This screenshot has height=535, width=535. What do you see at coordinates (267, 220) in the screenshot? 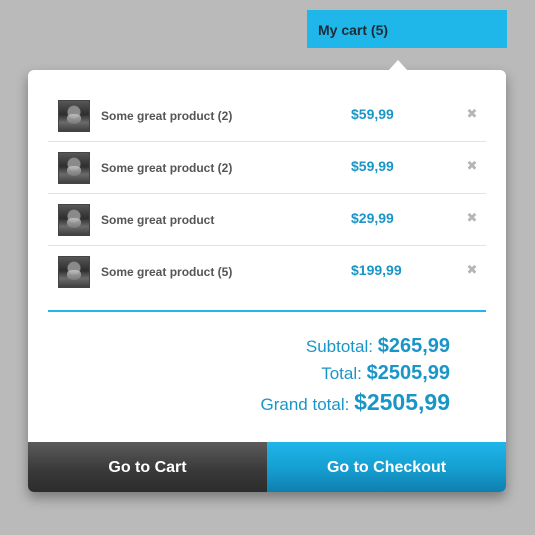
I see `cart-item: Some great product $29,99 ✖` at bounding box center [267, 220].